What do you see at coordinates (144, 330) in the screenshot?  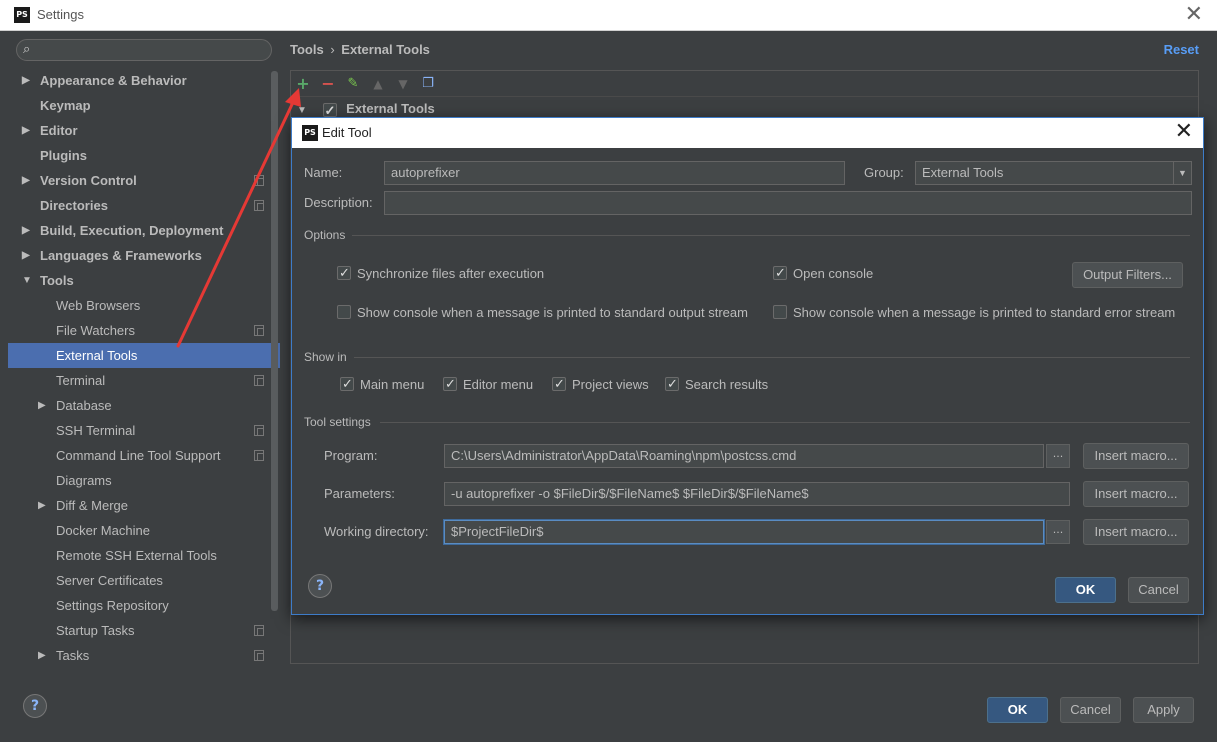 I see `sidebar-item: File Watchers` at bounding box center [144, 330].